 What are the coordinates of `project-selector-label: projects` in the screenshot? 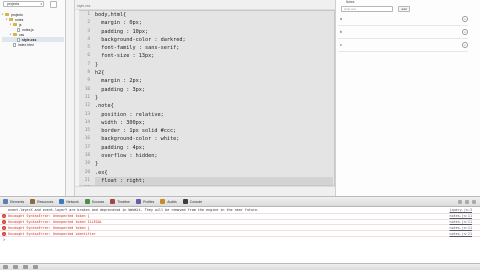 It's located at (13, 4).